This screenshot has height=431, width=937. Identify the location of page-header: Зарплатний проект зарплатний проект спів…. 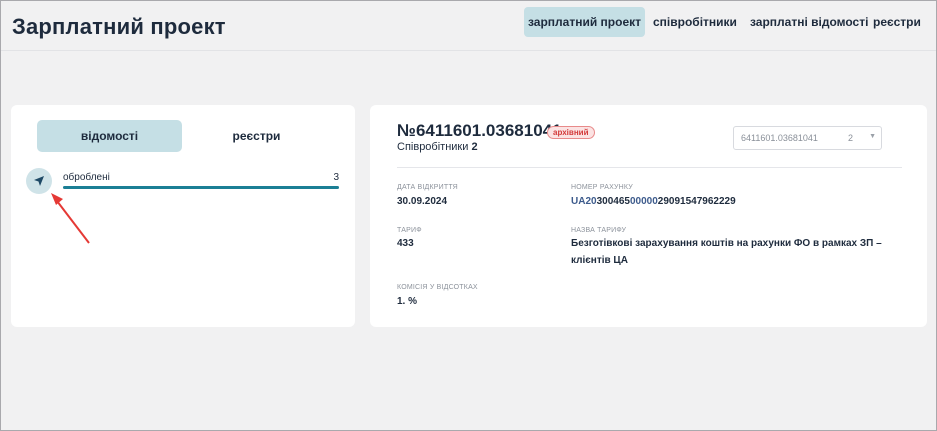
(468, 26).